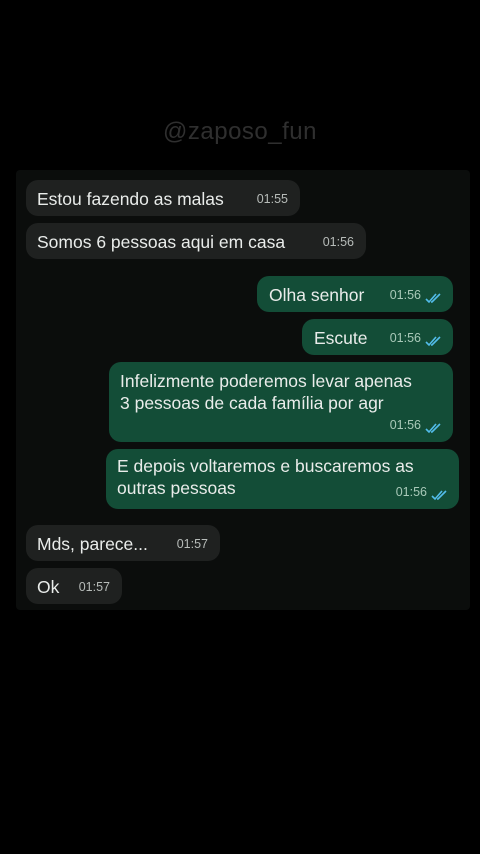 The image size is (480, 854). I want to click on incoming-message: Ok 01:57, so click(74, 586).